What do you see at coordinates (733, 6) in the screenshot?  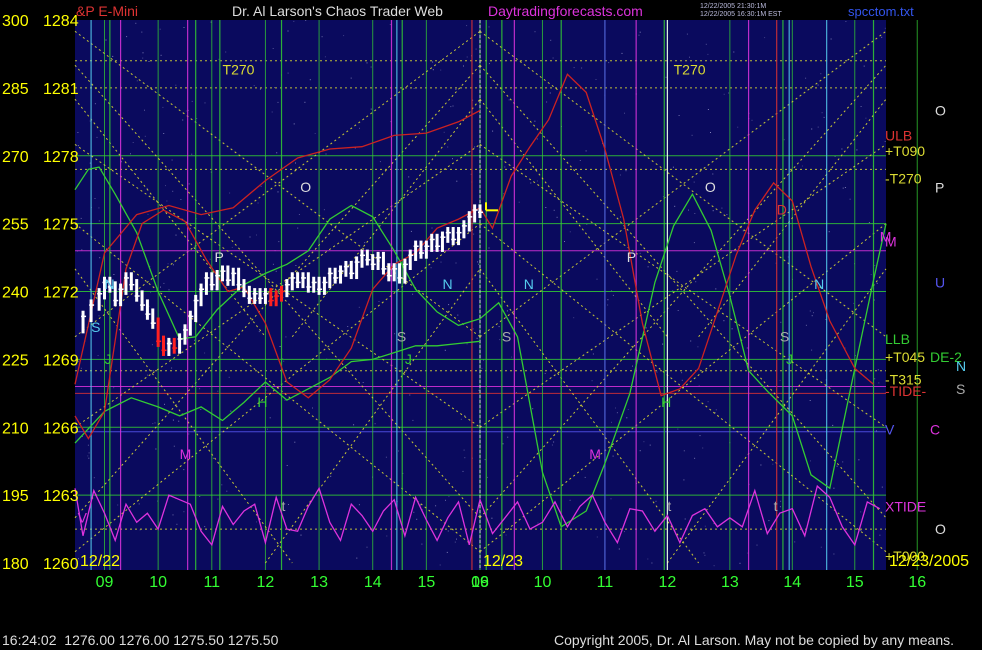 I see `timestamp-line-1: 12/22/2005 21:30:1M` at bounding box center [733, 6].